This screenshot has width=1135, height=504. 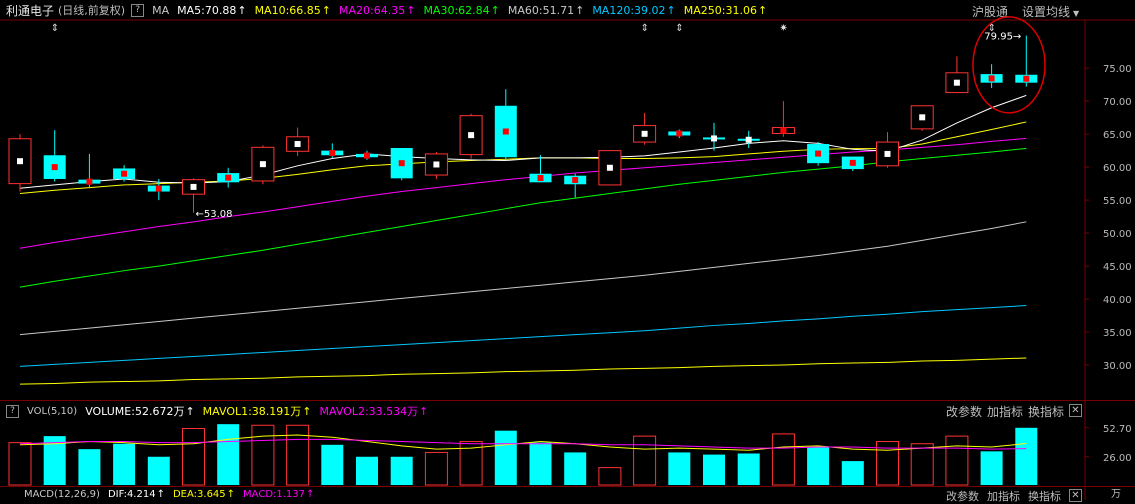 What do you see at coordinates (1117, 135) in the screenshot?
I see `price-tick-label: 65.00` at bounding box center [1117, 135].